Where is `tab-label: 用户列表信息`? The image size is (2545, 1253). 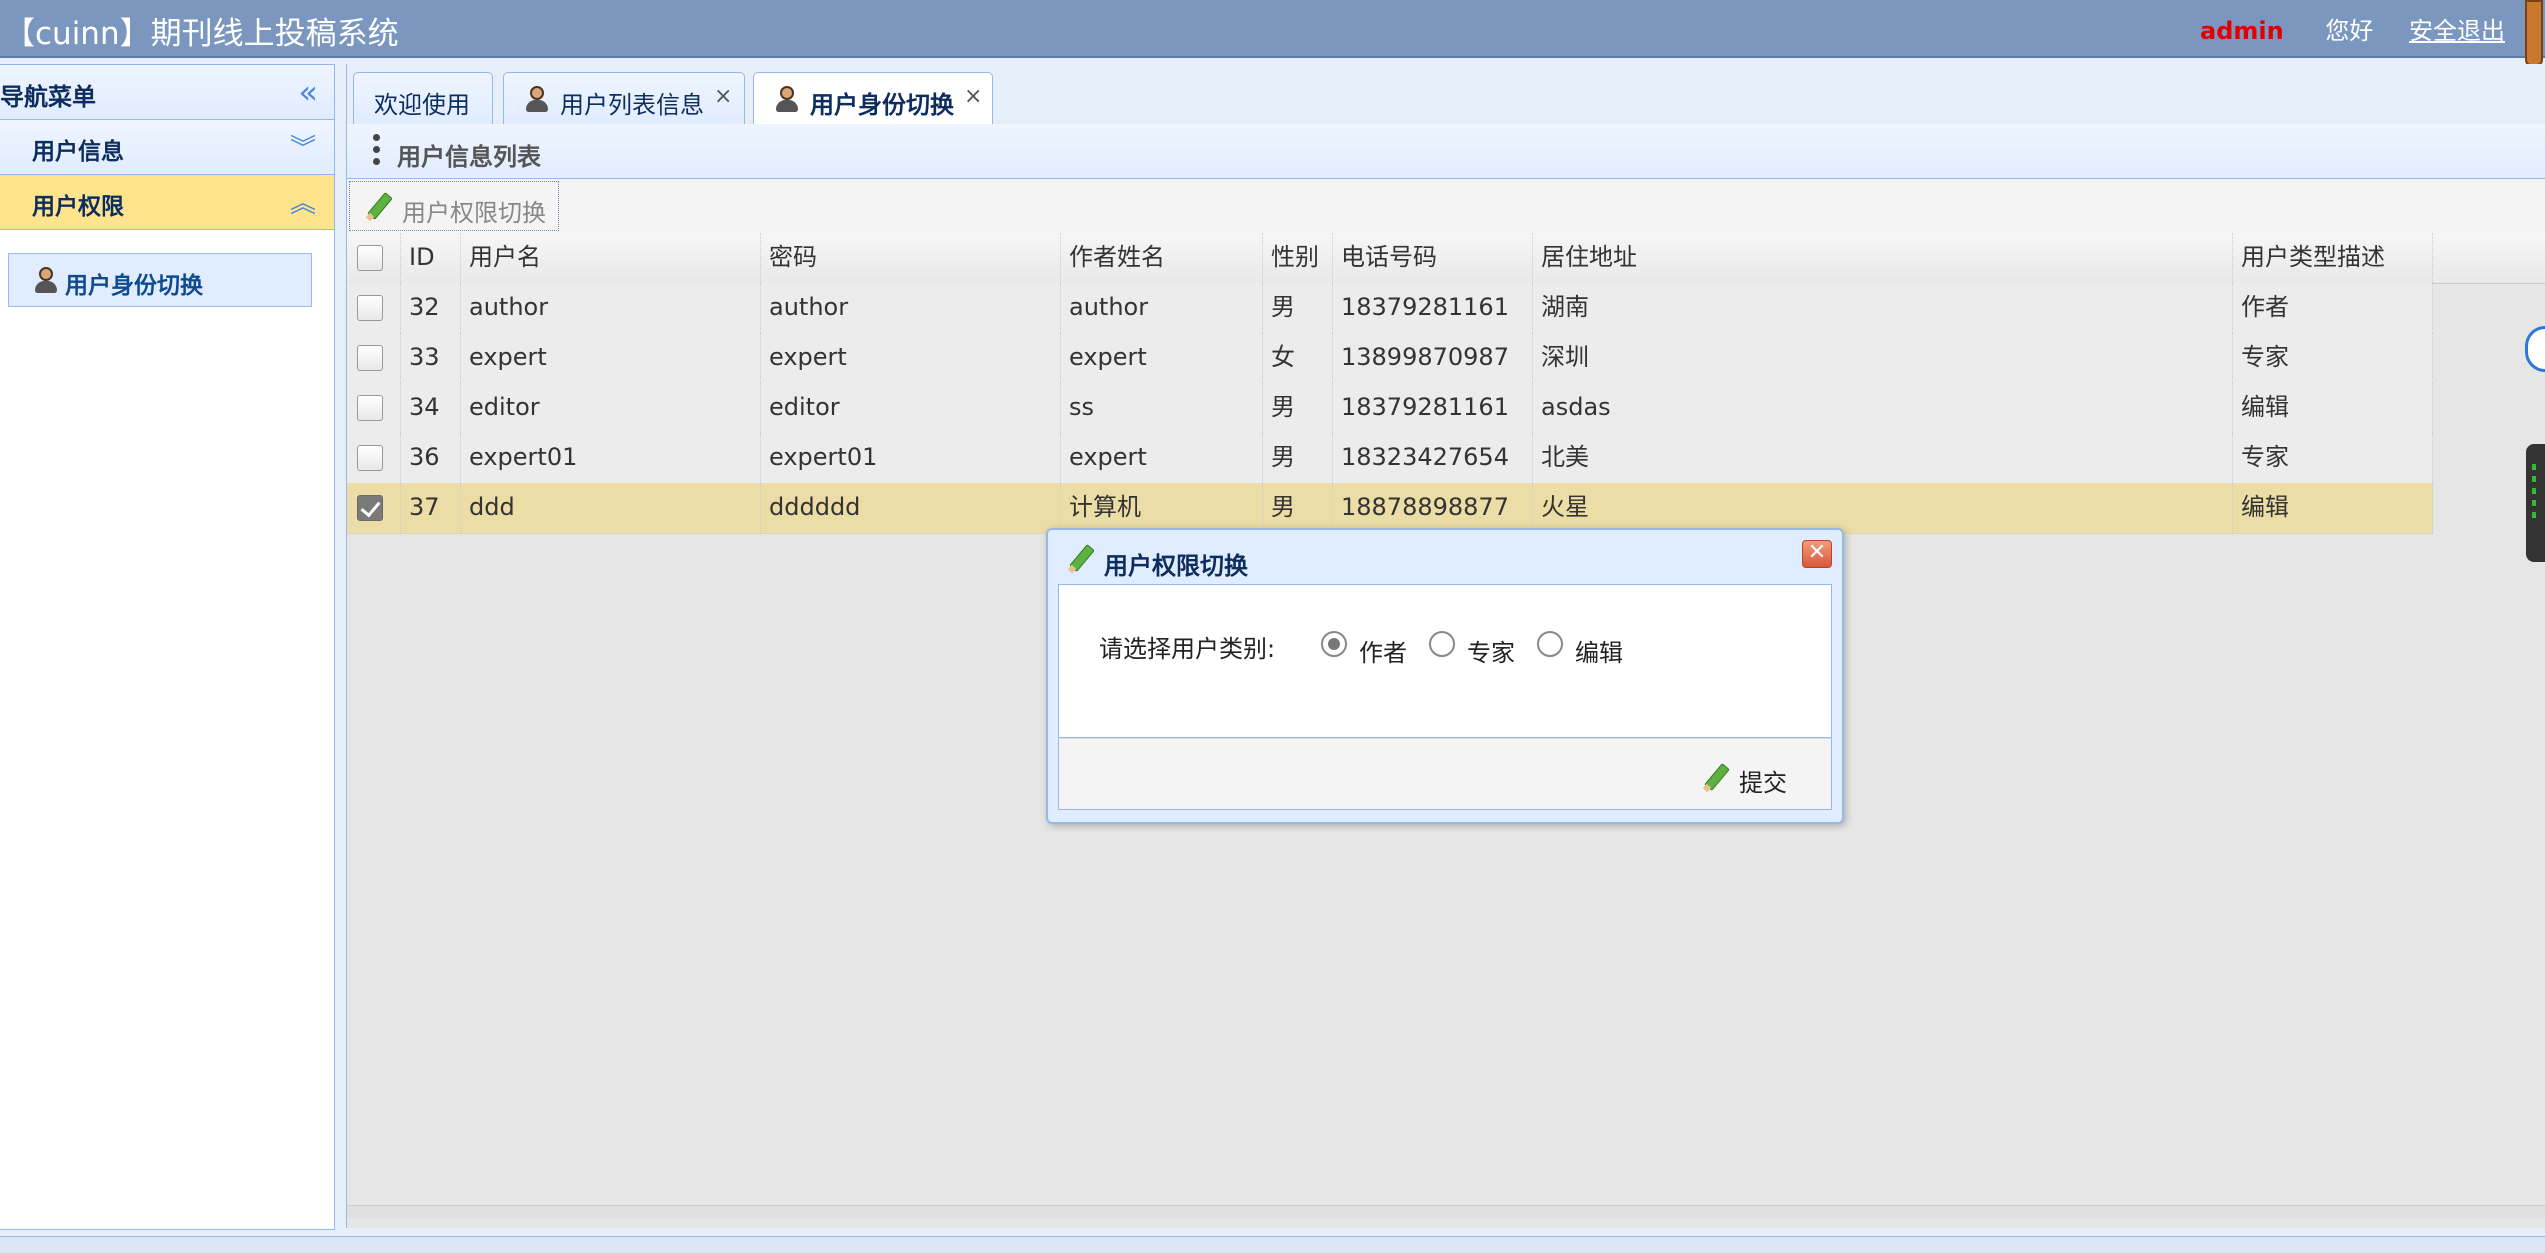 tab-label: 用户列表信息 is located at coordinates (632, 105).